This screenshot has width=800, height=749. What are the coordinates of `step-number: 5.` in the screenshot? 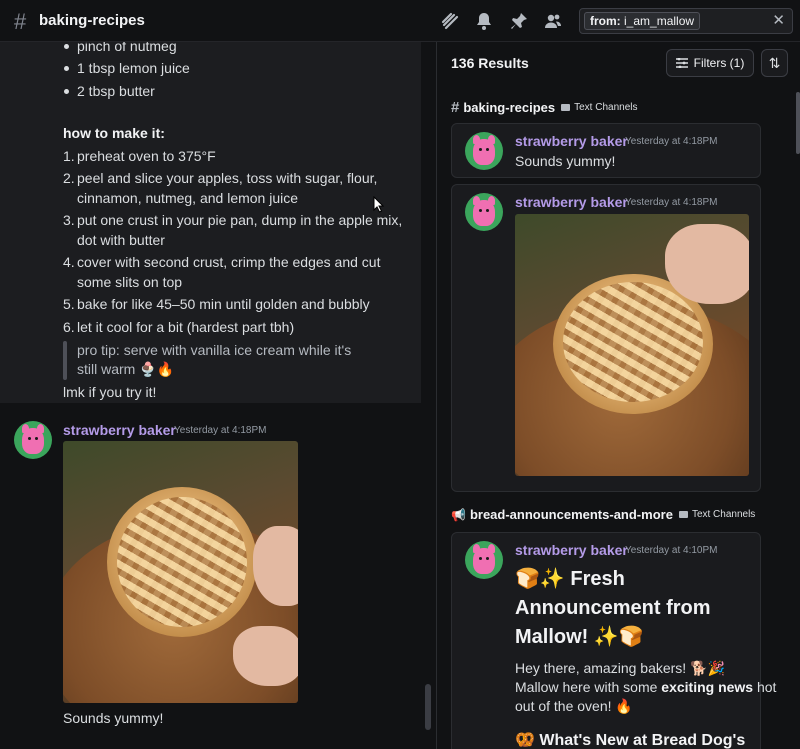 It's located at (69, 304).